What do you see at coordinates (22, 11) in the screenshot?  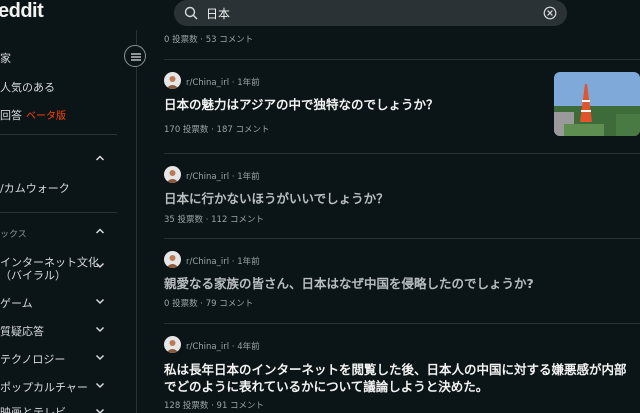 I see `reddit-logo: eddit` at bounding box center [22, 11].